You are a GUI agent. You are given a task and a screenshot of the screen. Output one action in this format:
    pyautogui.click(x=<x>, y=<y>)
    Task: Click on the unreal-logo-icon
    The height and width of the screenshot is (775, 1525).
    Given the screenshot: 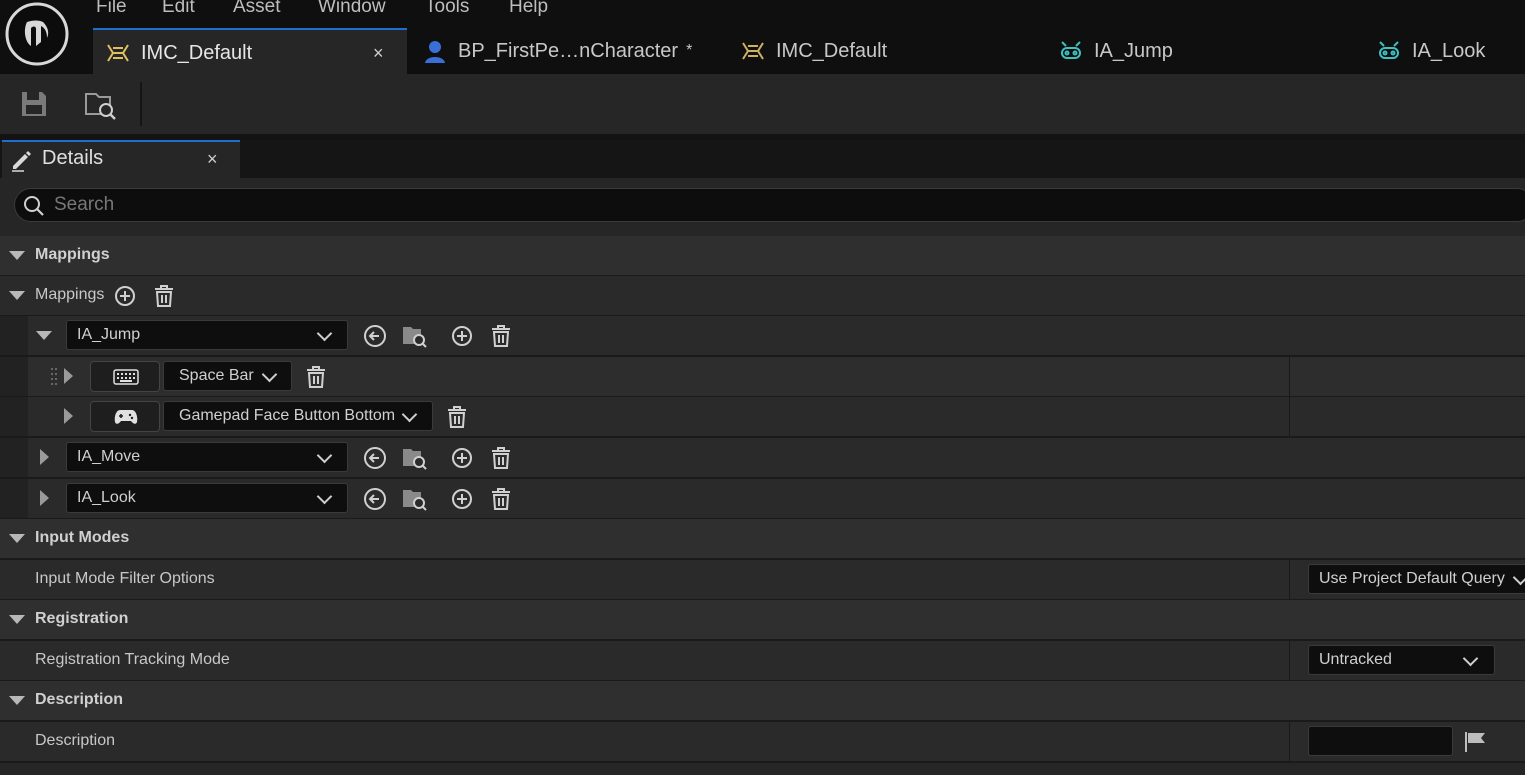 What is the action you would take?
    pyautogui.click(x=37, y=34)
    